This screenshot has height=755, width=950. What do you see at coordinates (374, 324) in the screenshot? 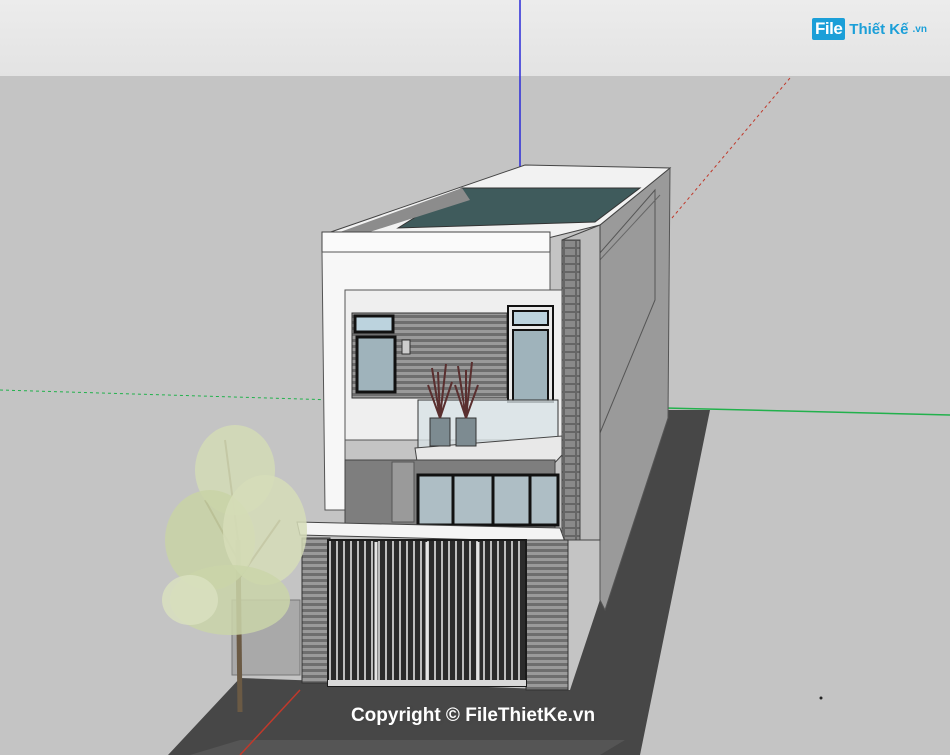
I see `upper-window-transom` at bounding box center [374, 324].